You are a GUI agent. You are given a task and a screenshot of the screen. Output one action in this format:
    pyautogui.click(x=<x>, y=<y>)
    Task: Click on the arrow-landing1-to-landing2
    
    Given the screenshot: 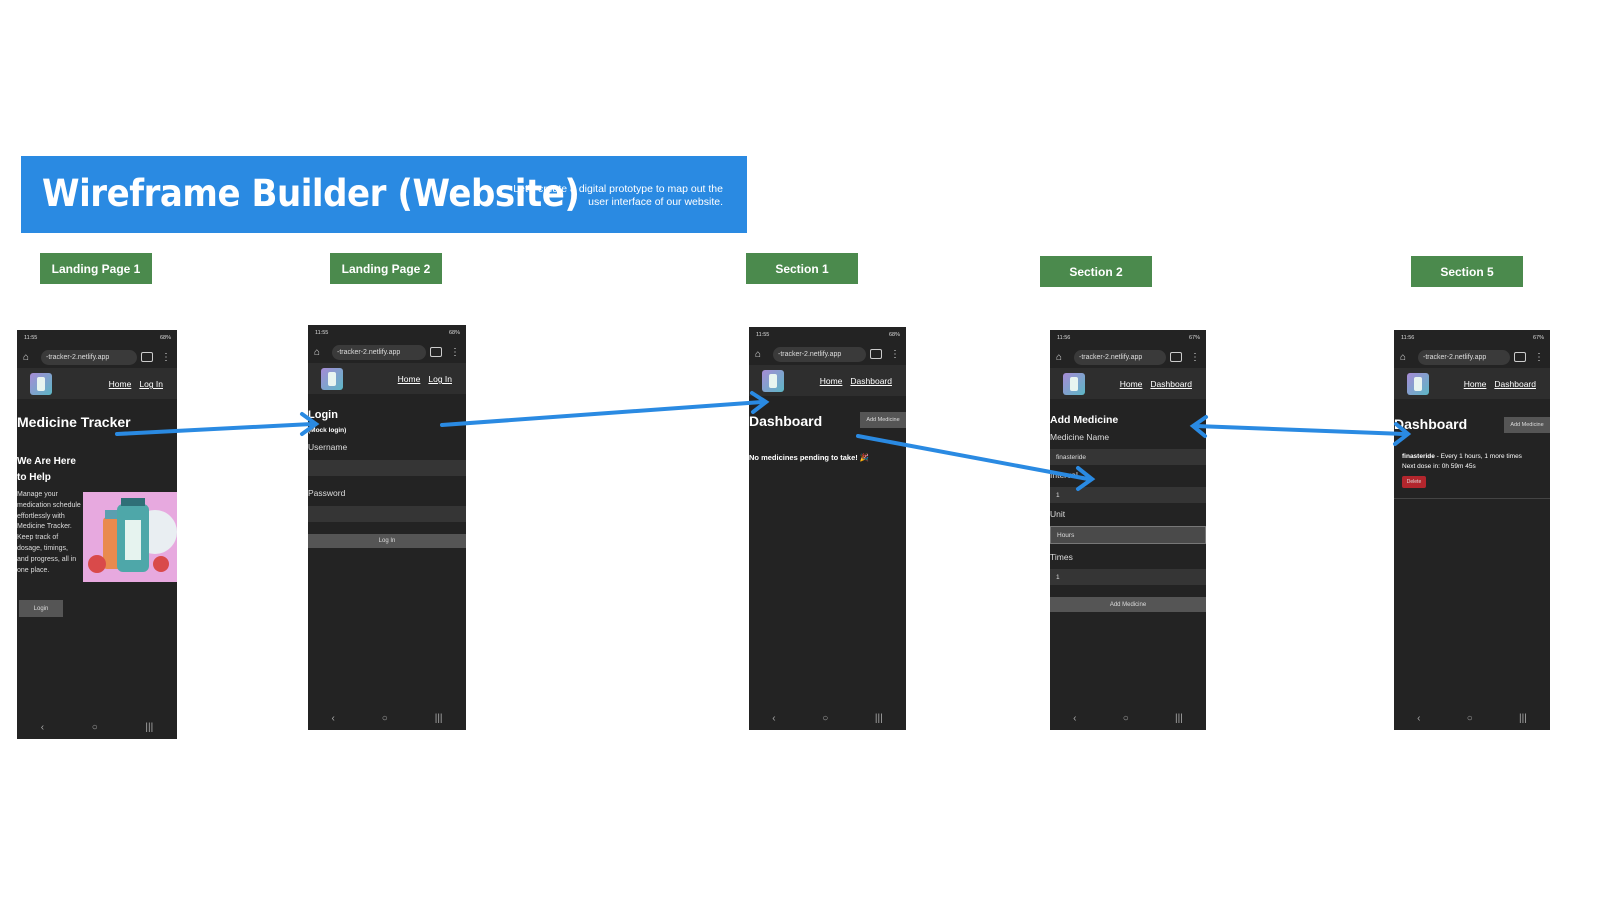 What is the action you would take?
    pyautogui.click(x=214, y=429)
    